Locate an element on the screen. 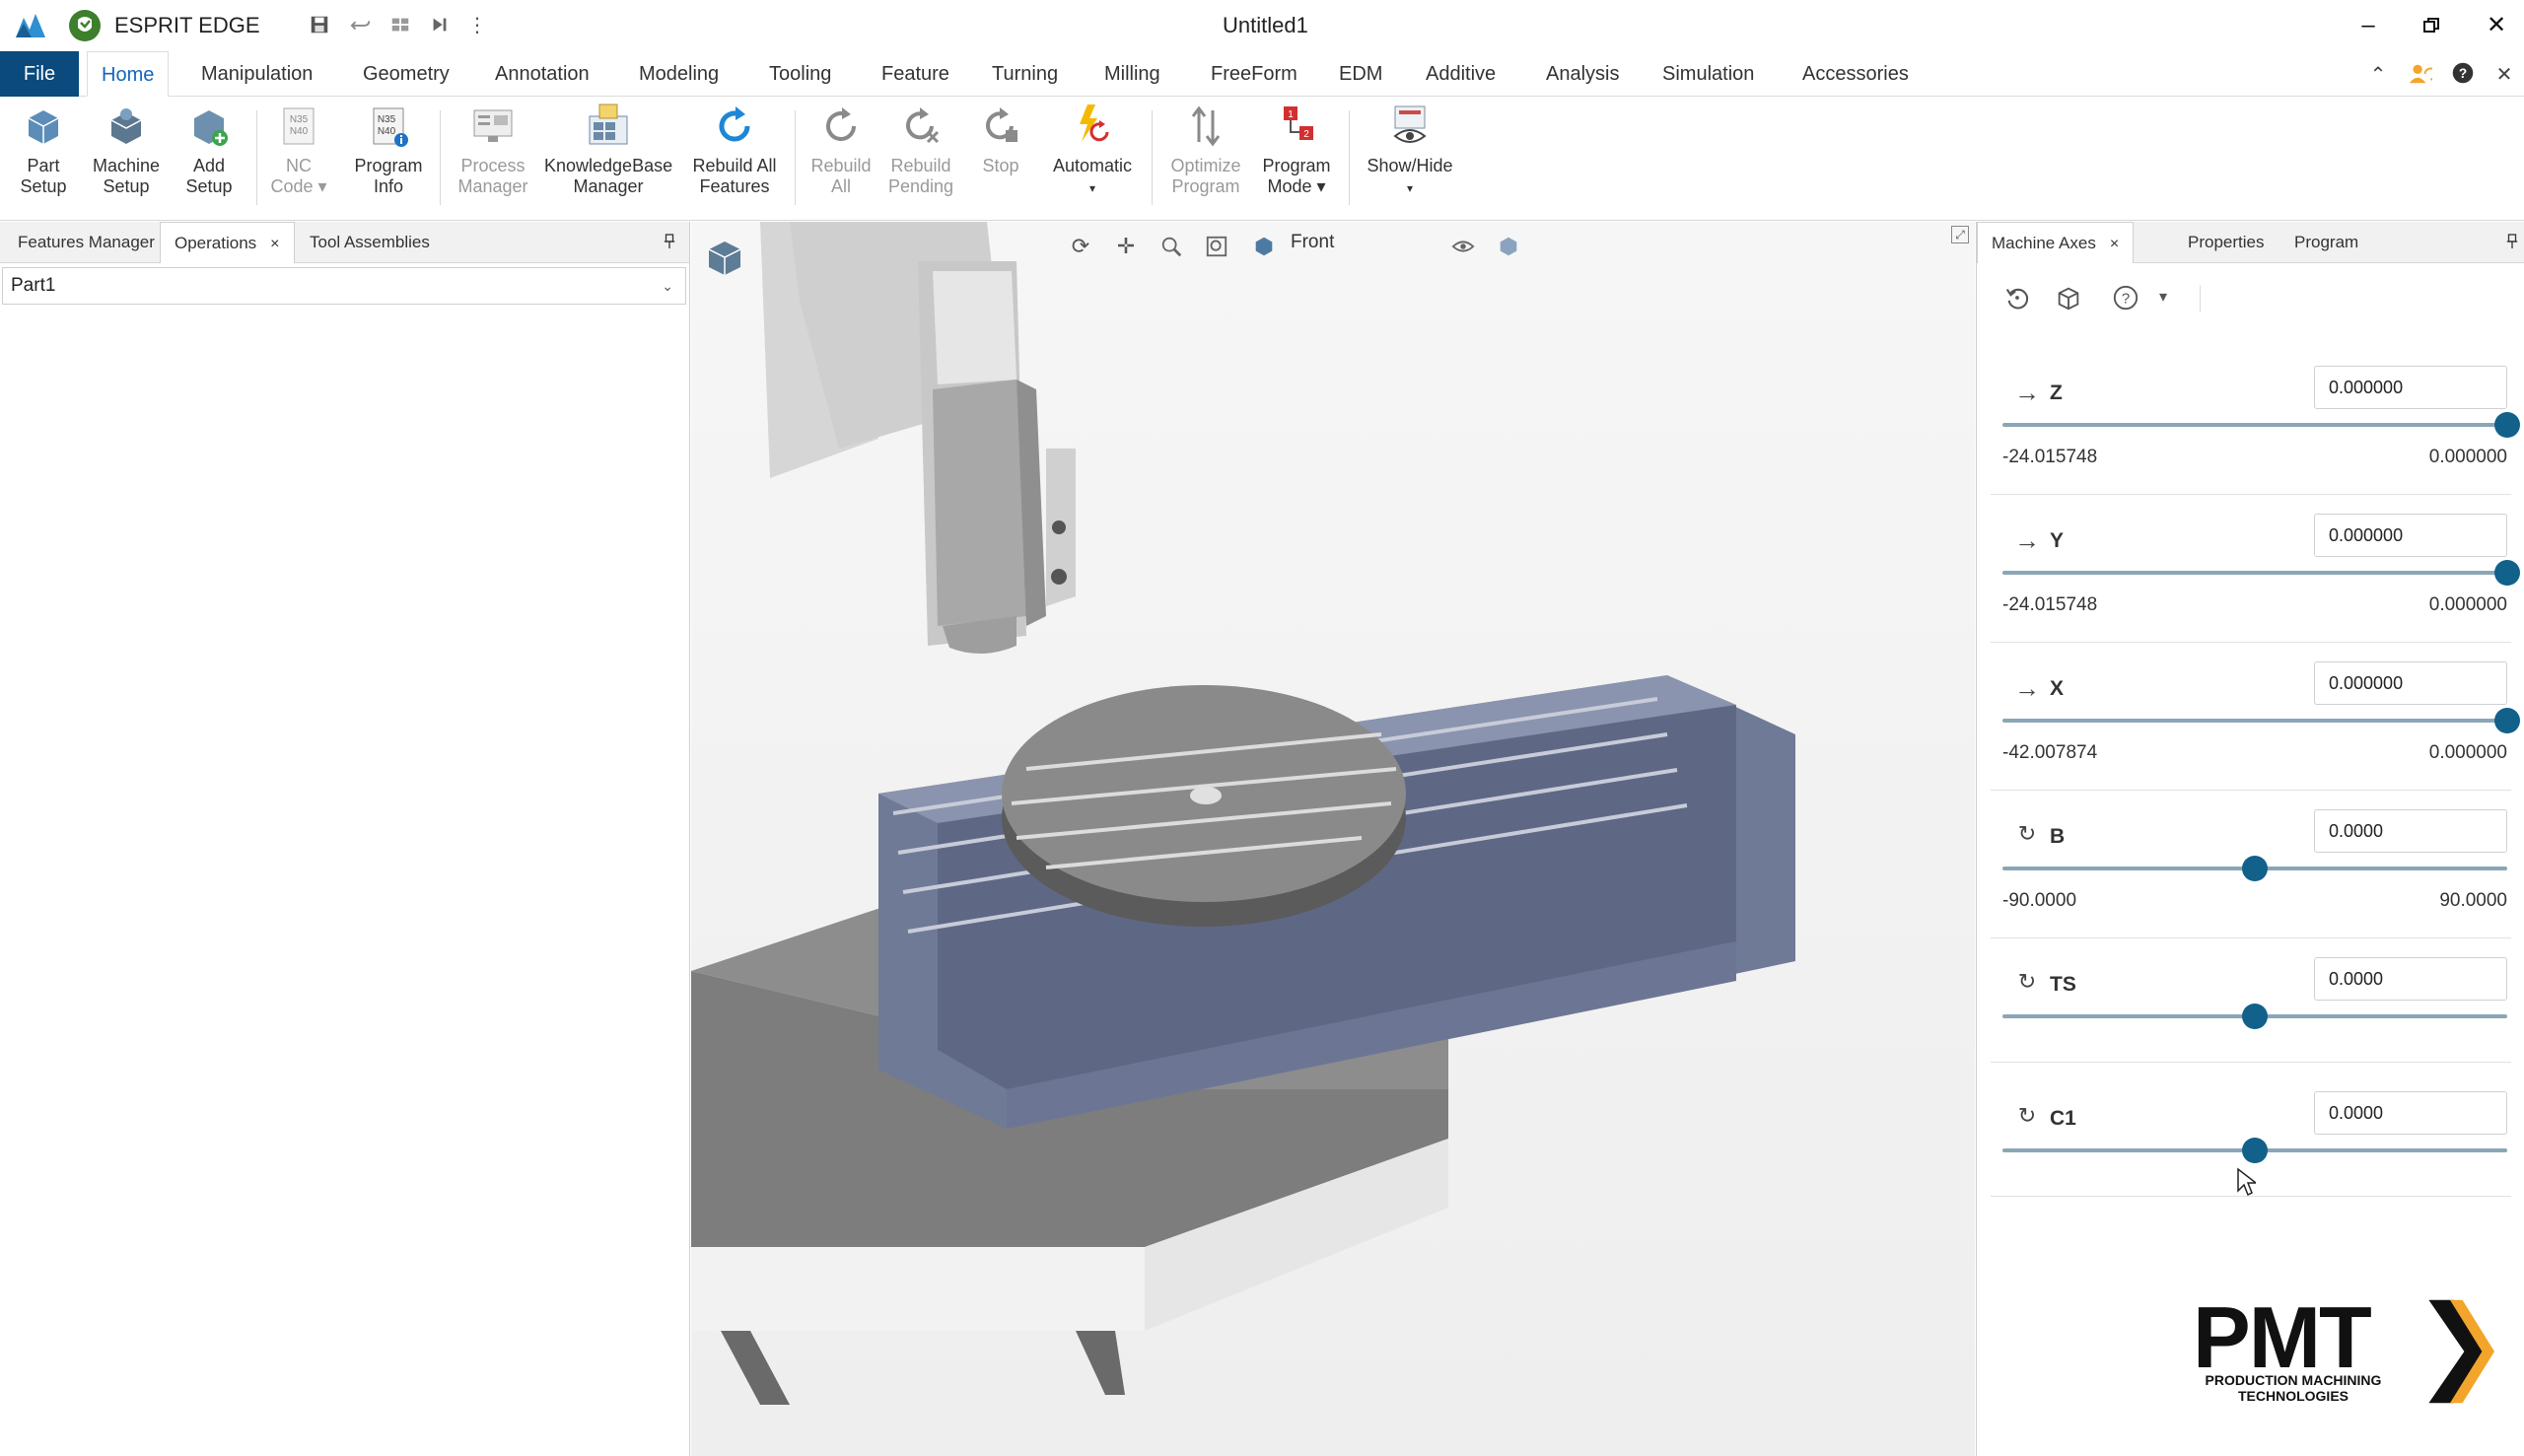 The height and width of the screenshot is (1456, 2524). reset-icon is located at coordinates (2017, 297).